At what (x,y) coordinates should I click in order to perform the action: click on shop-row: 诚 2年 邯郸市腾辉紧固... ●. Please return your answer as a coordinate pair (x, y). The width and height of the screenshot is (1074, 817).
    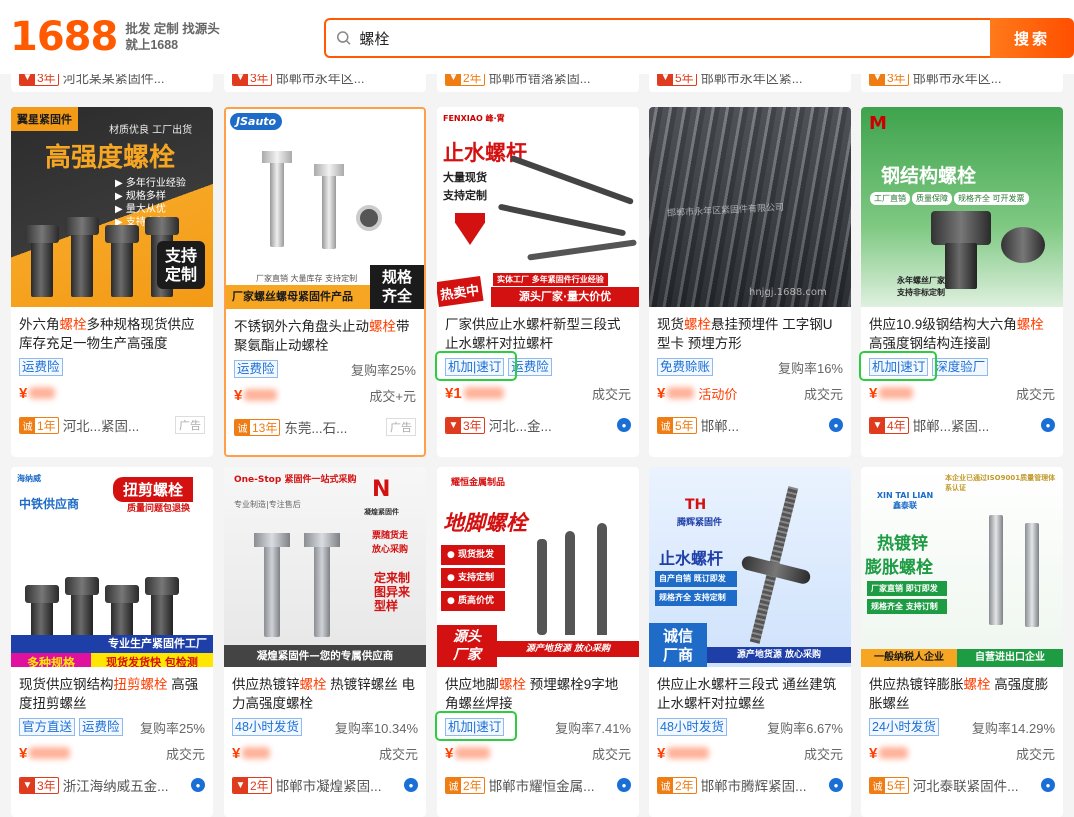
    Looking at the image, I should click on (750, 780).